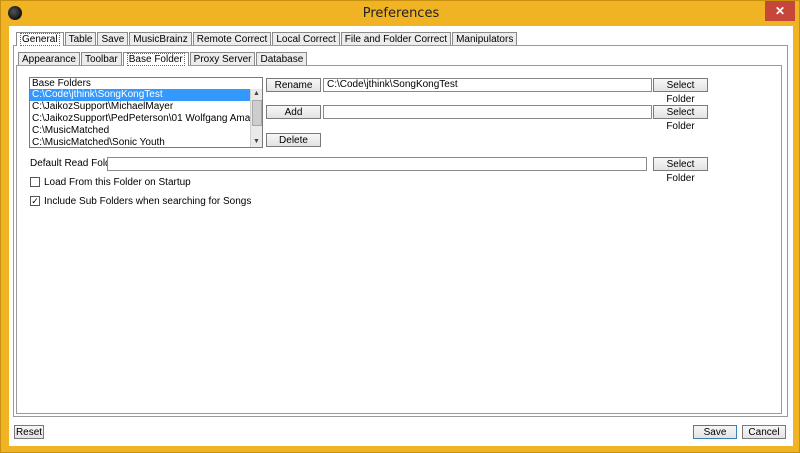 The image size is (800, 453). I want to click on list-item: C:\JaikozSupport\MichaelMayer, so click(140, 107).